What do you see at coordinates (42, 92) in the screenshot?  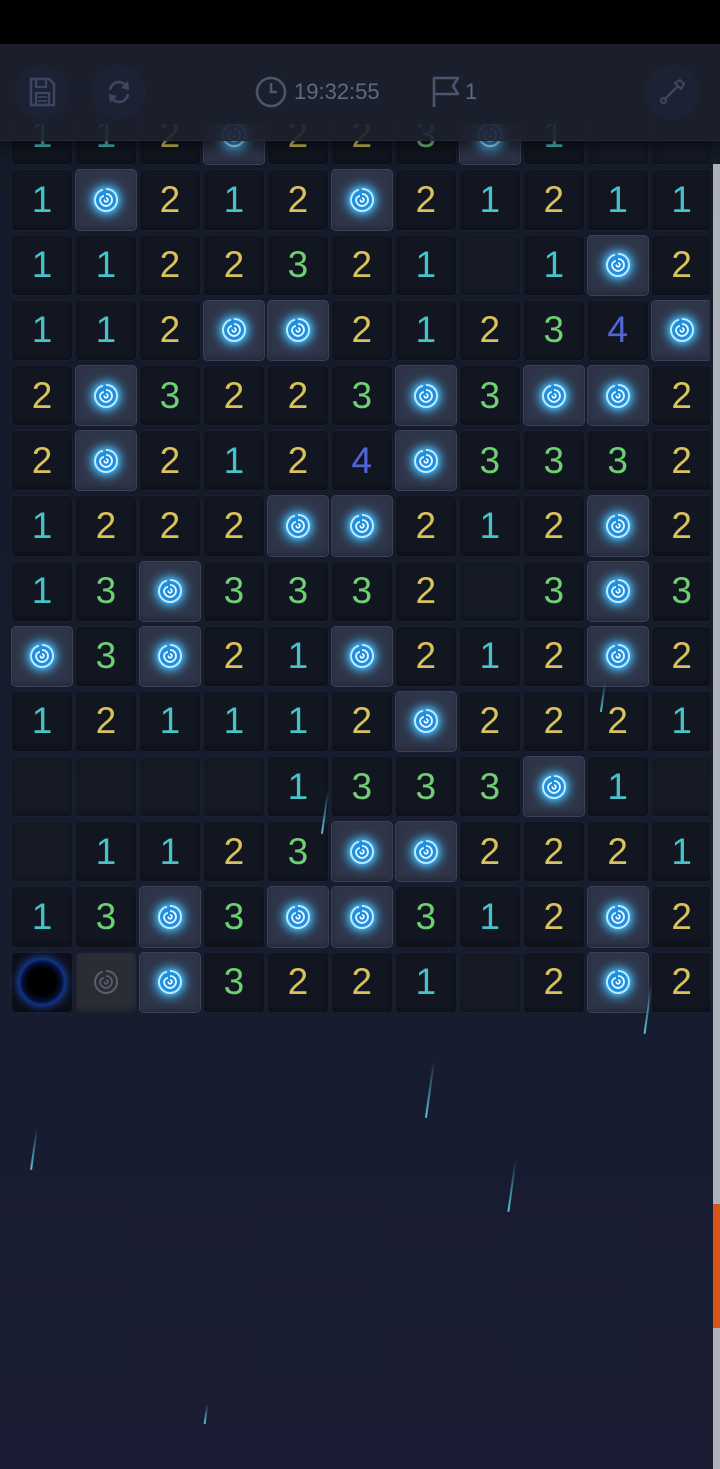 I see `save-button` at bounding box center [42, 92].